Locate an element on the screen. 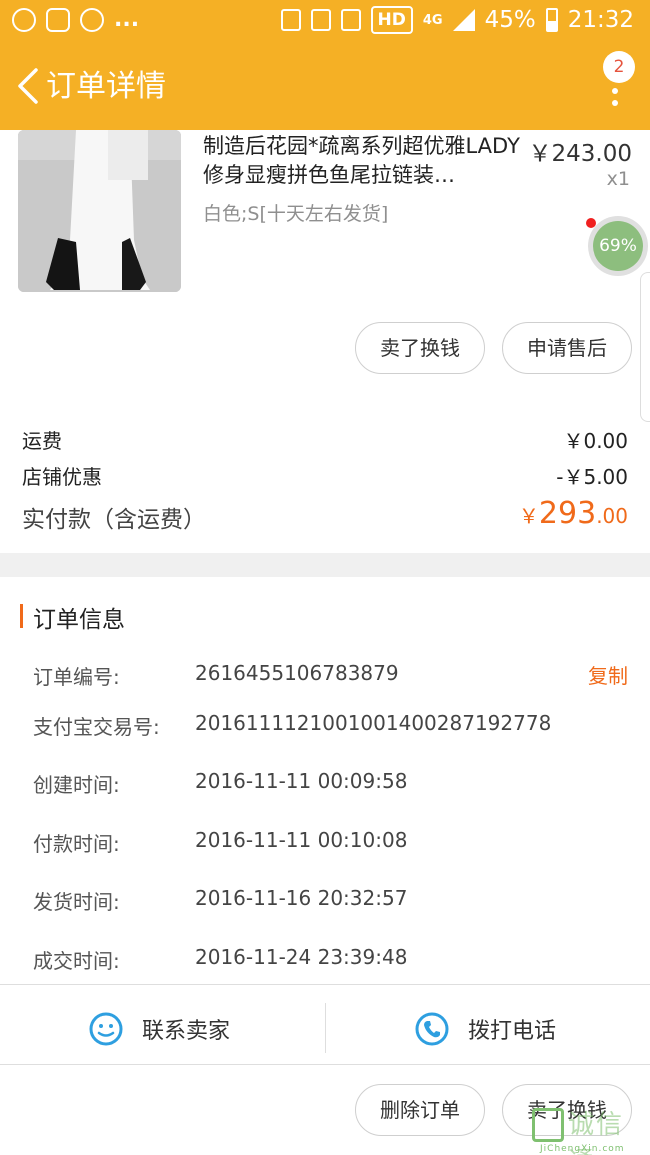  sell-button: 卖了换钱 is located at coordinates (420, 348).